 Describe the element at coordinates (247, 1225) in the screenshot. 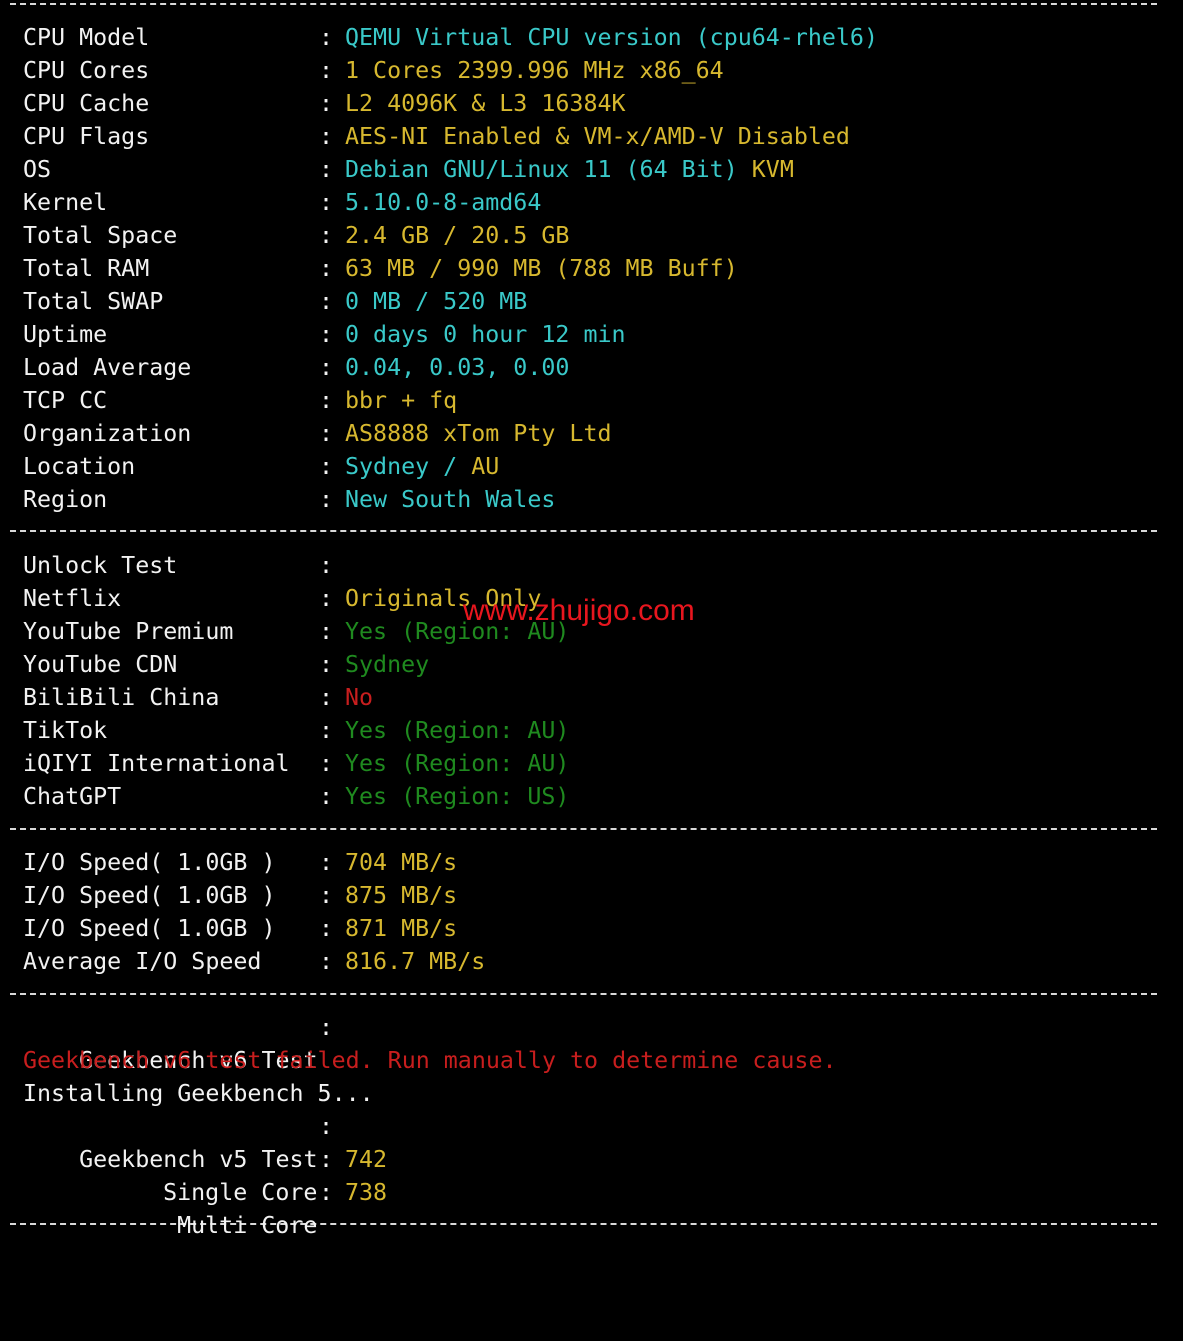

I see `multi-core-label: Multi Core` at that location.